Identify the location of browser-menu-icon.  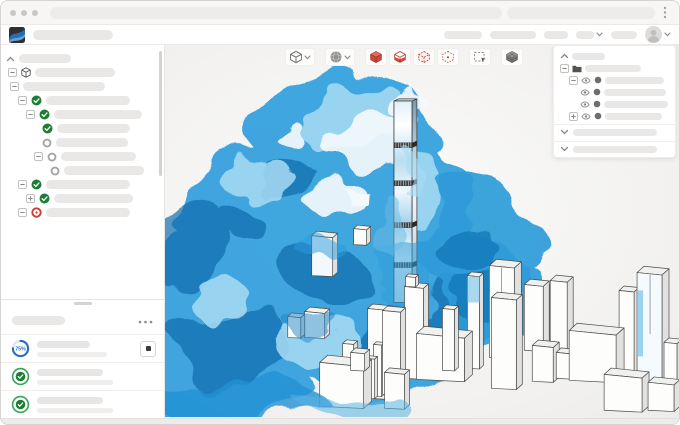
(665, 12).